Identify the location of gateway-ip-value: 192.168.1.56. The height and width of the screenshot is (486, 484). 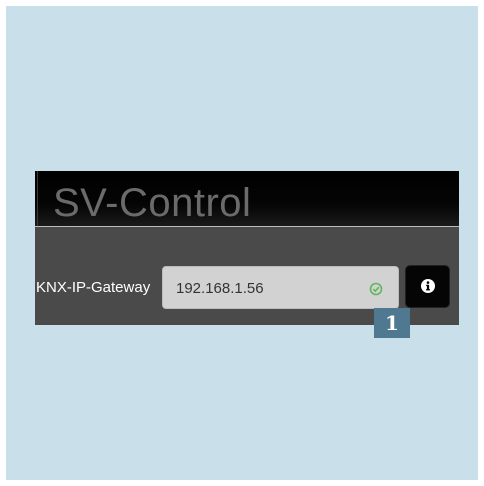
(220, 289).